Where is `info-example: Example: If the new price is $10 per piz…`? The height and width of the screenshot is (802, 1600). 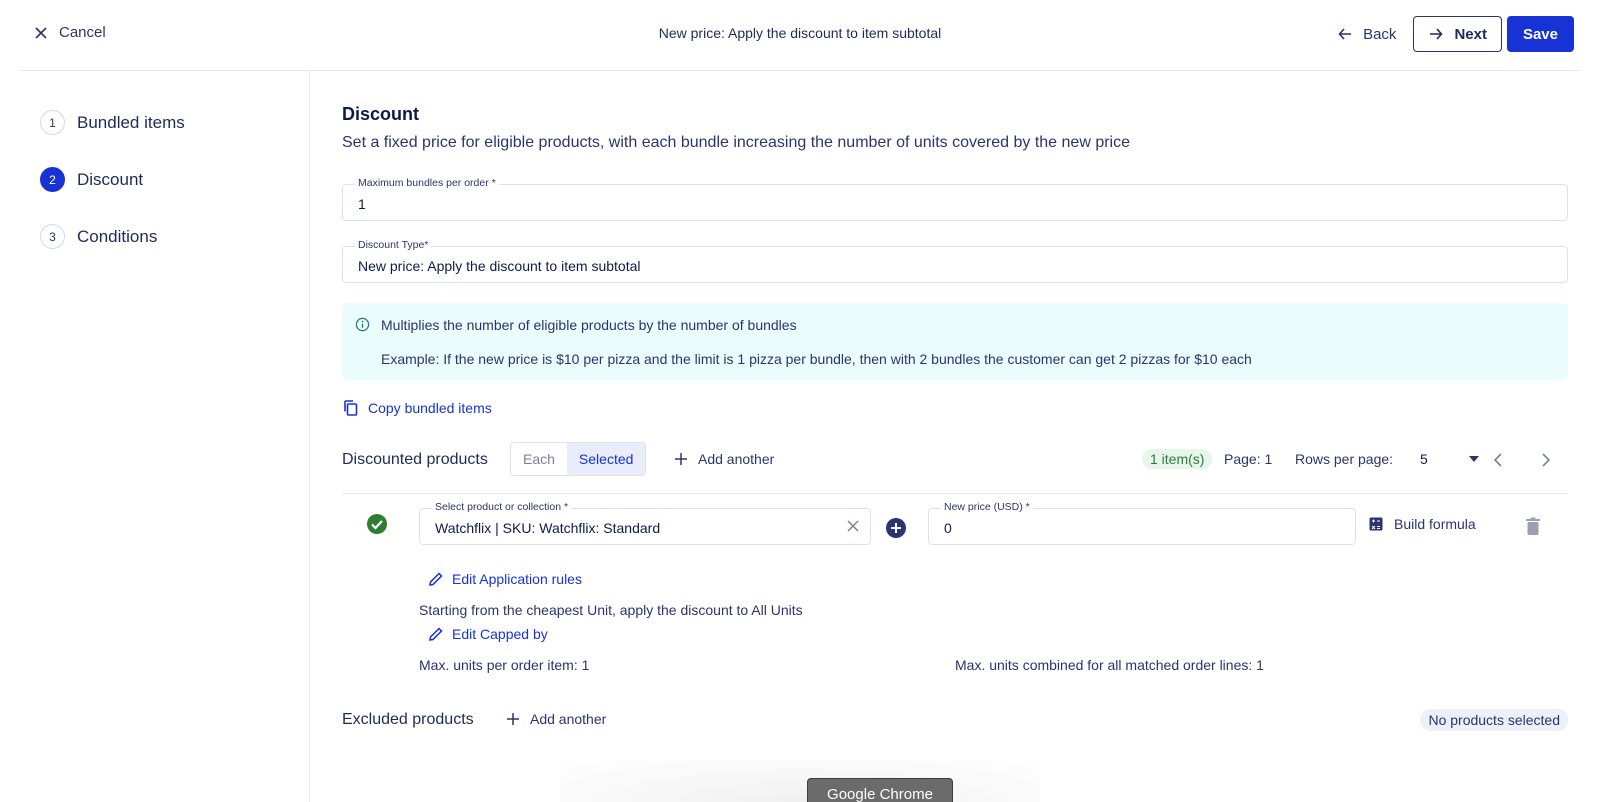 info-example: Example: If the new price is $10 per piz… is located at coordinates (816, 359).